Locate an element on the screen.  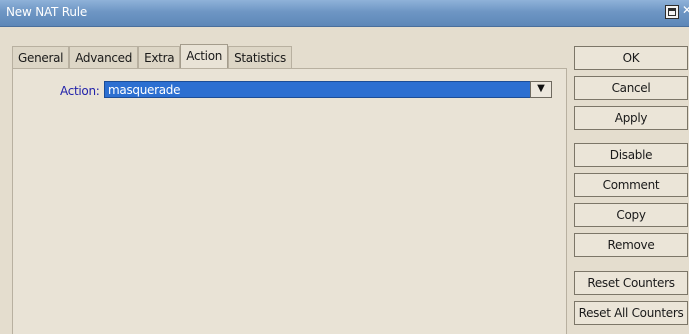
ok-button: OK is located at coordinates (631, 58).